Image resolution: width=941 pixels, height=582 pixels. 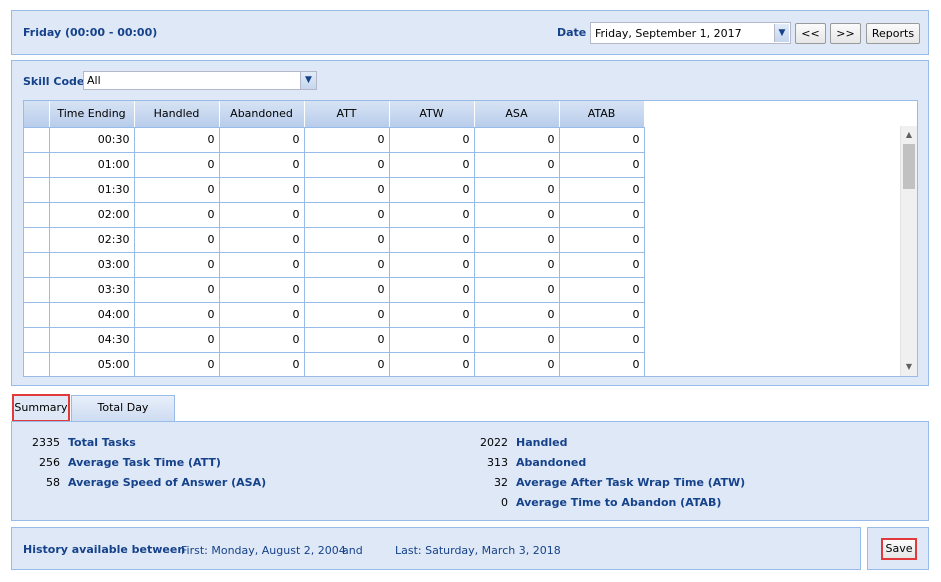 I want to click on table-row: 02:00 0 0 0 0 0 0, so click(x=334, y=215).